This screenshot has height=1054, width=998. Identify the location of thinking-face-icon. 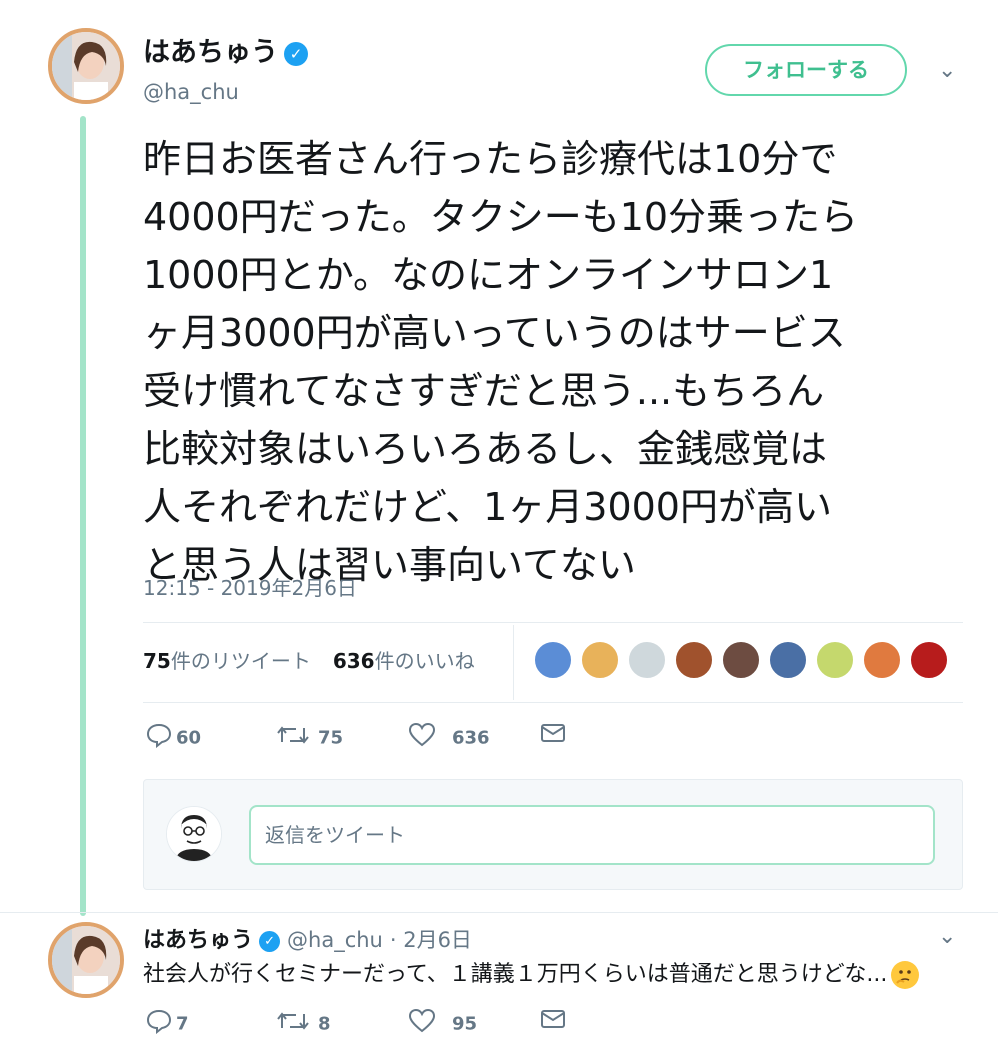
(905, 975).